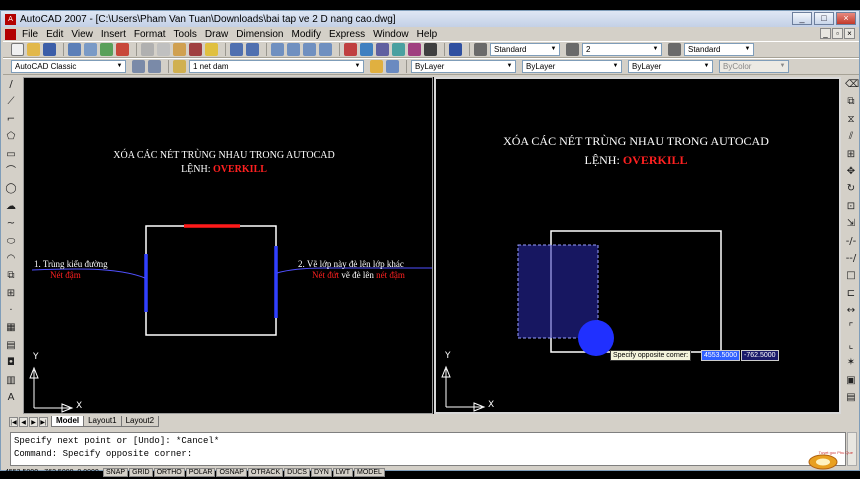 This screenshot has width=860, height=479. Describe the element at coordinates (572, 66) in the screenshot. I see `linetype-dropdown: ByLayer ▼` at that location.